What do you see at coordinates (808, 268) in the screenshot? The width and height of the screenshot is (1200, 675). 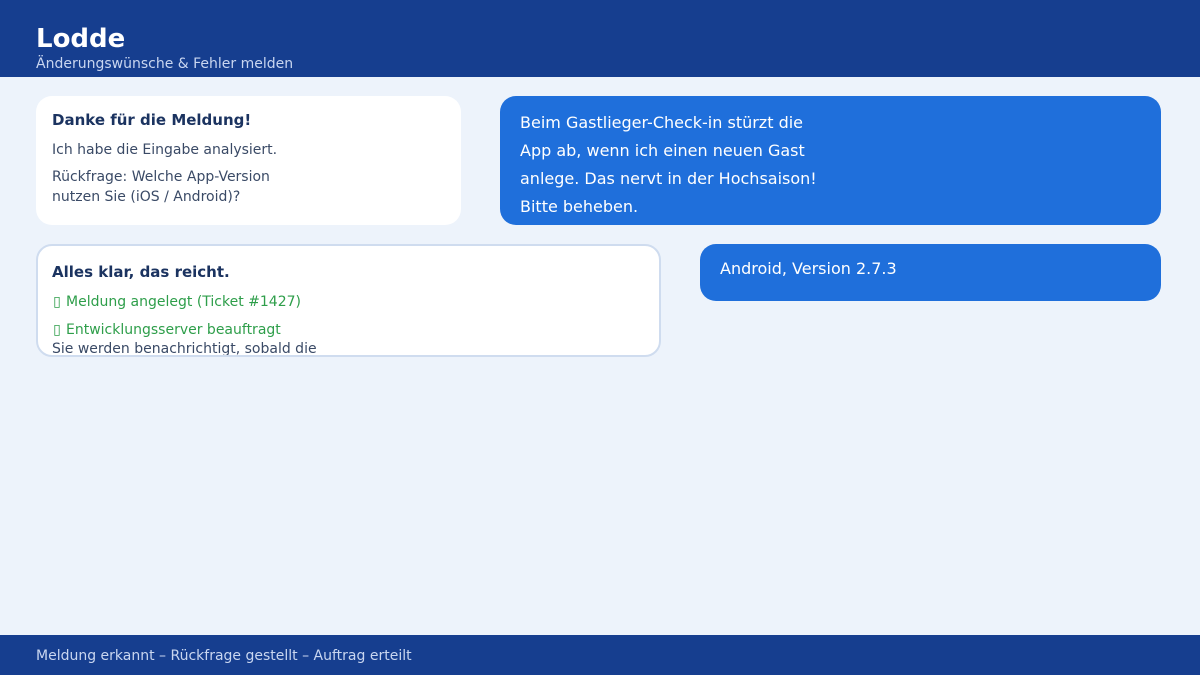 I see `user-message-text: Android, Version 2.7.3` at bounding box center [808, 268].